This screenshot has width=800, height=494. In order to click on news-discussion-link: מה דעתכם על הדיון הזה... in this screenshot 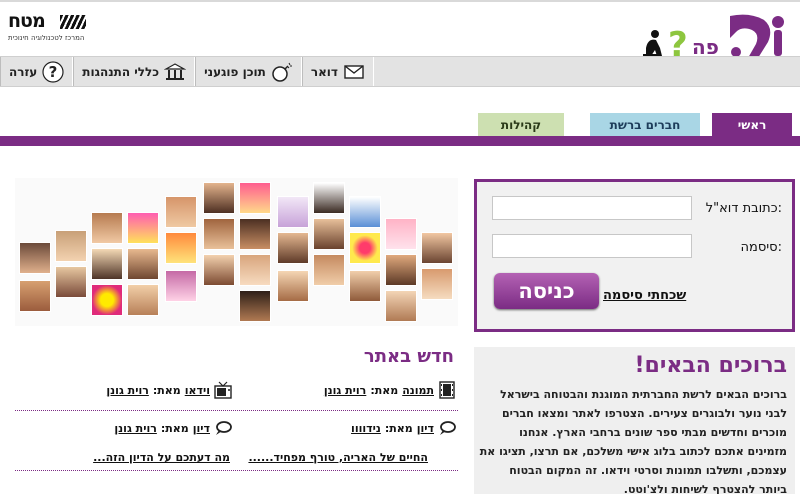, I will do `click(161, 457)`.